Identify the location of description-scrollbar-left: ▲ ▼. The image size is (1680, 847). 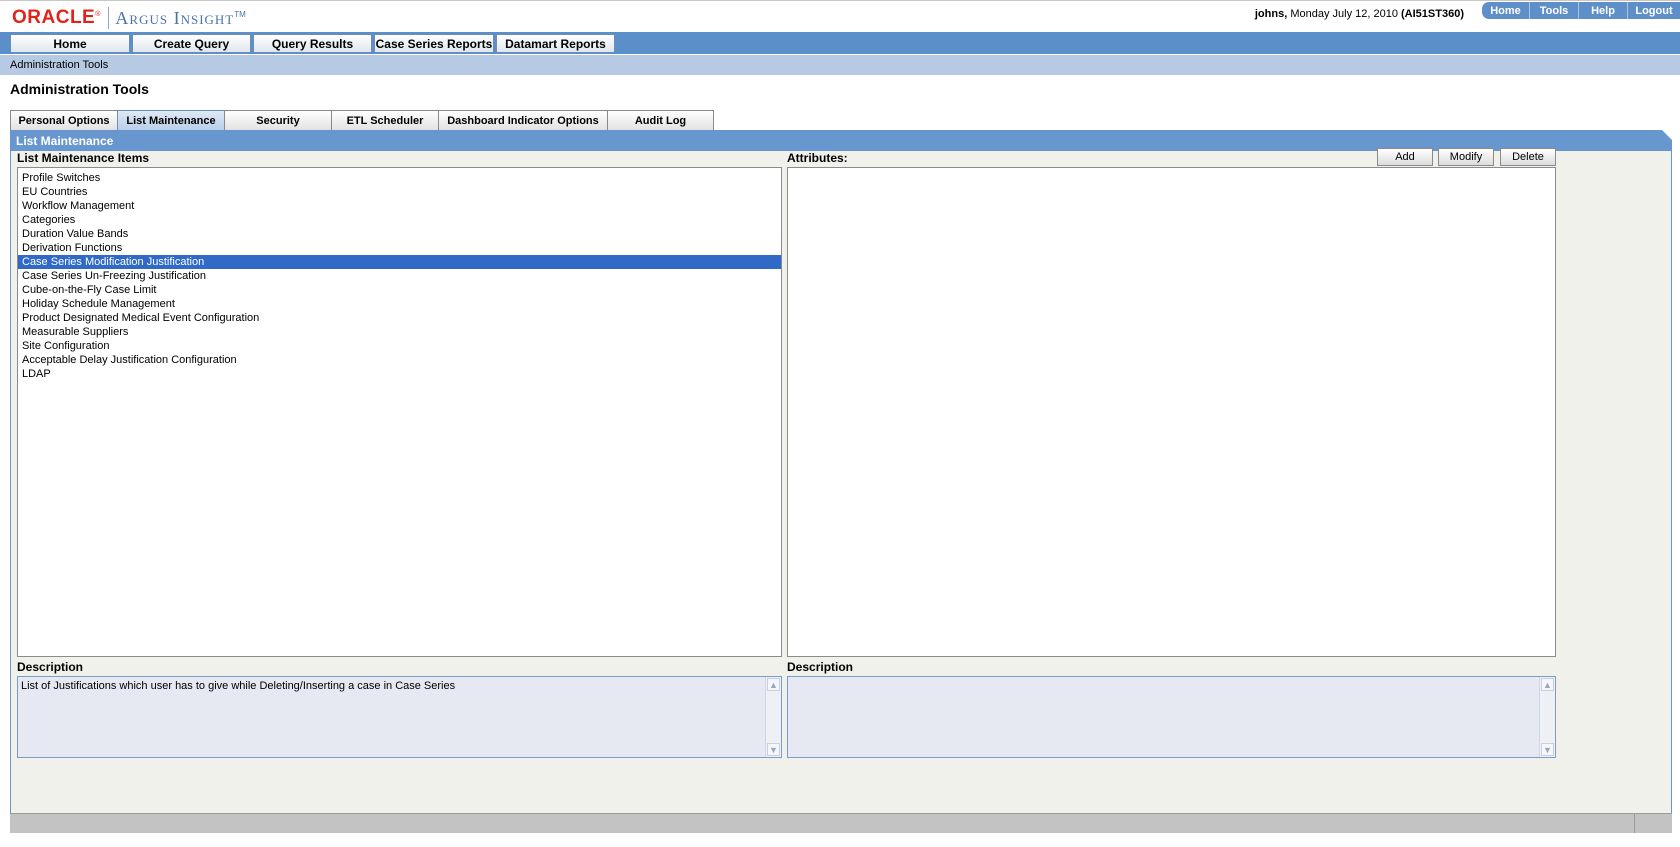
(773, 717).